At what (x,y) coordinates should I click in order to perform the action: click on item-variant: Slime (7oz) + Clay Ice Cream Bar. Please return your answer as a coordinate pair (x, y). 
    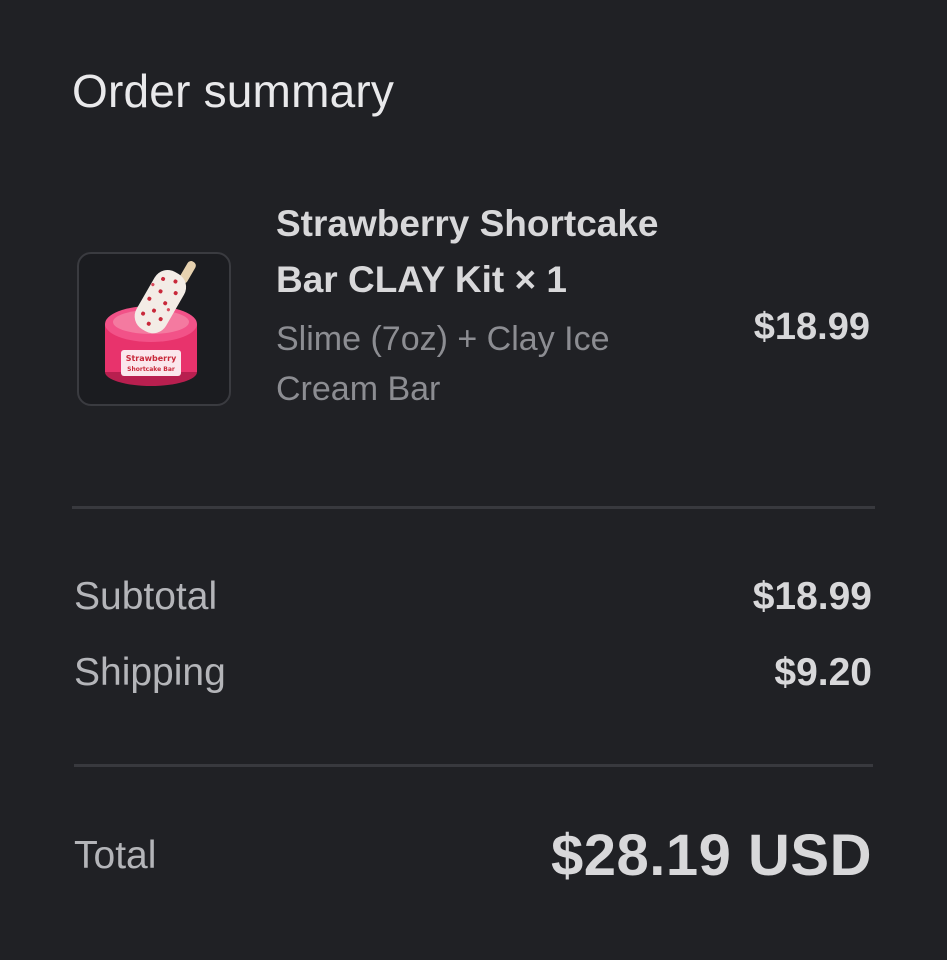
    Looking at the image, I should click on (443, 364).